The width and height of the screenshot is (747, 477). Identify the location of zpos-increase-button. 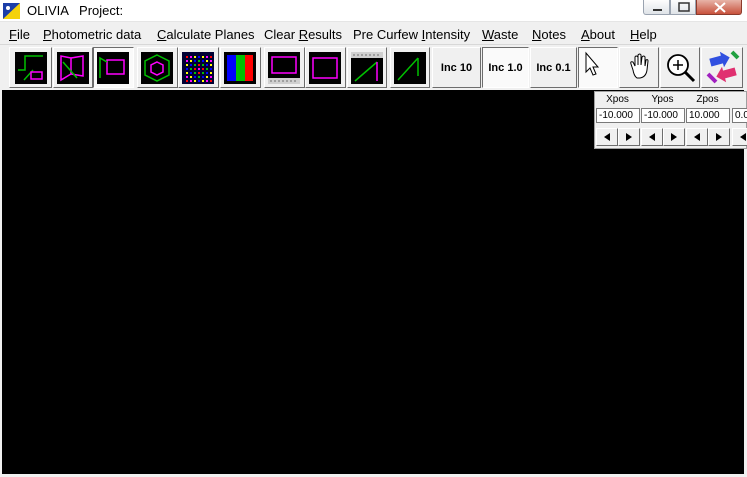
(719, 137).